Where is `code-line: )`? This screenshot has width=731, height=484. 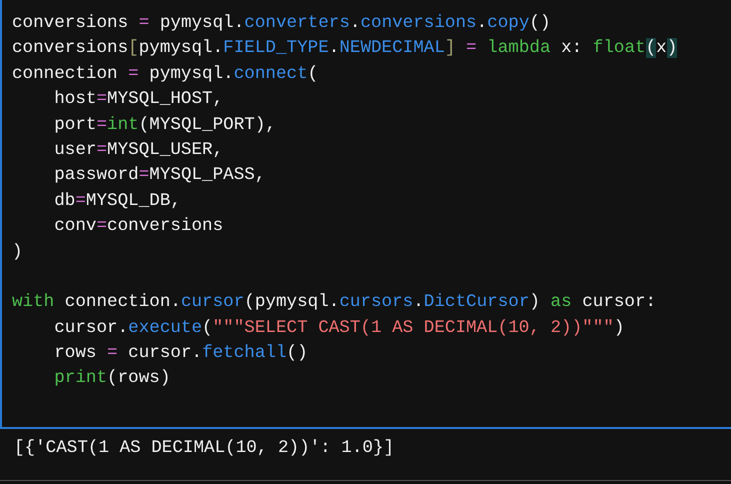
code-line: ) is located at coordinates (17, 252).